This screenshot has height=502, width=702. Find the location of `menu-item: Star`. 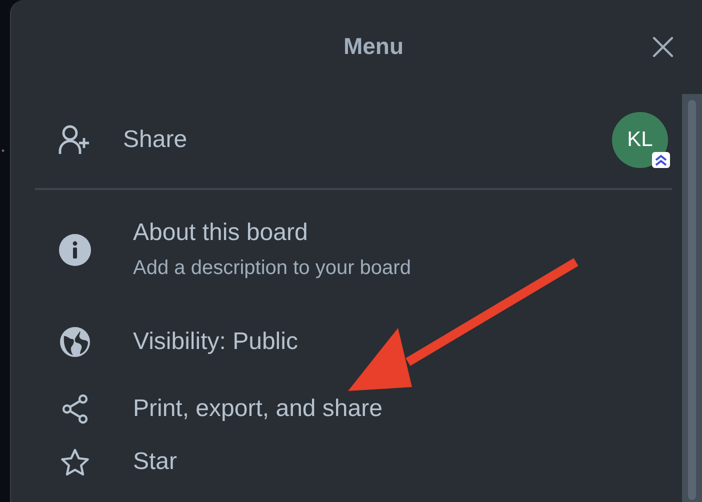

menu-item: Star is located at coordinates (353, 472).